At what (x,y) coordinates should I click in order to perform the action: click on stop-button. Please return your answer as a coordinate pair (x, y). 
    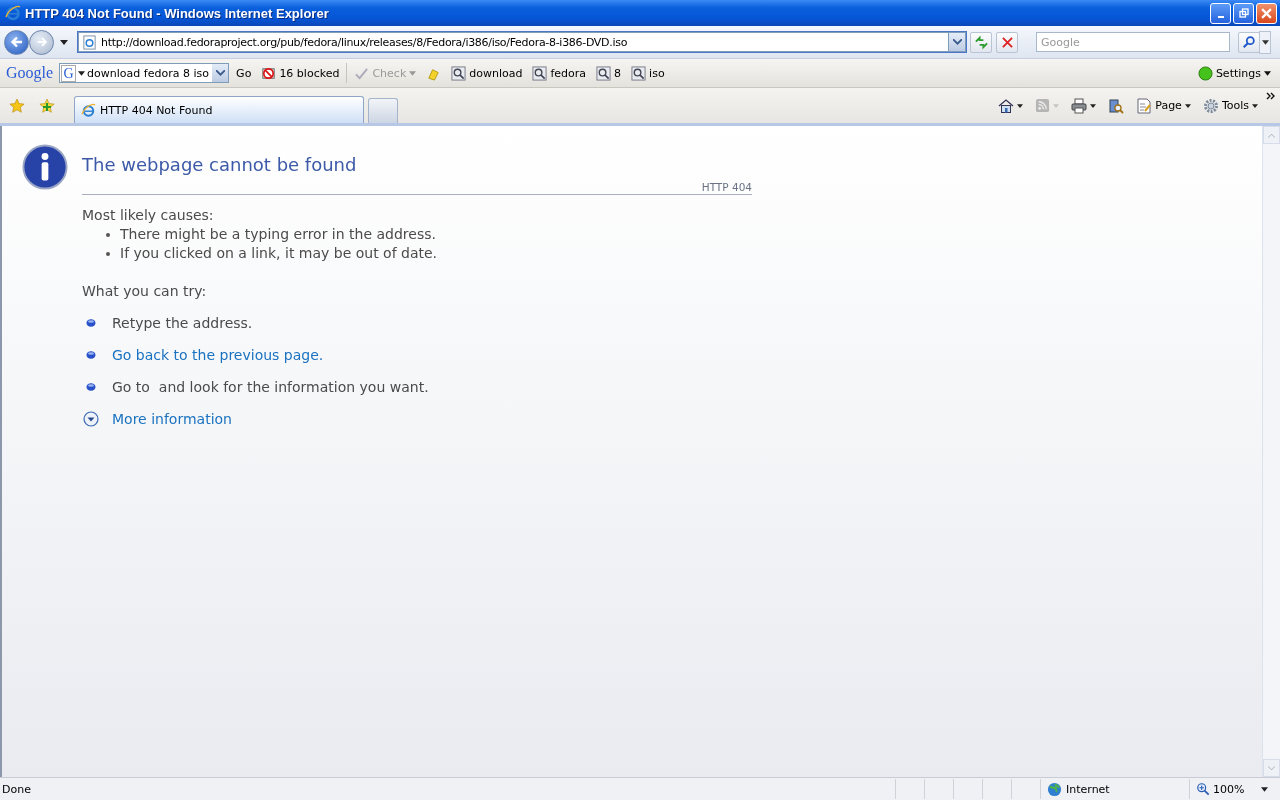
    Looking at the image, I should click on (1007, 42).